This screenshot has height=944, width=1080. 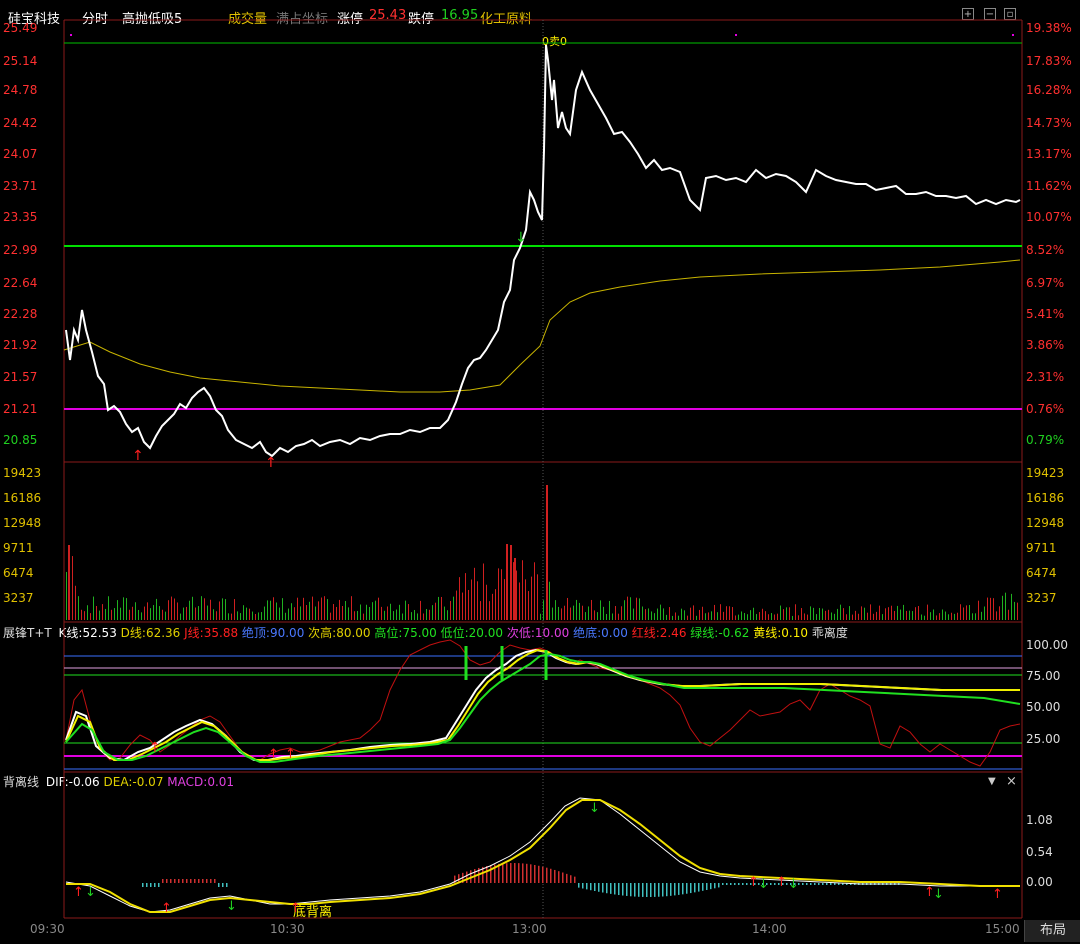 I want to click on kdj-j-line, so click(x=543, y=703).